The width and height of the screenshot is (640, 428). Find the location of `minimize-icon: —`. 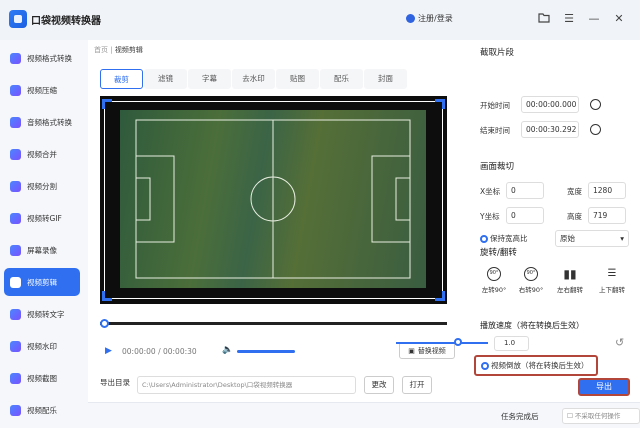

minimize-icon: — is located at coordinates (594, 19).